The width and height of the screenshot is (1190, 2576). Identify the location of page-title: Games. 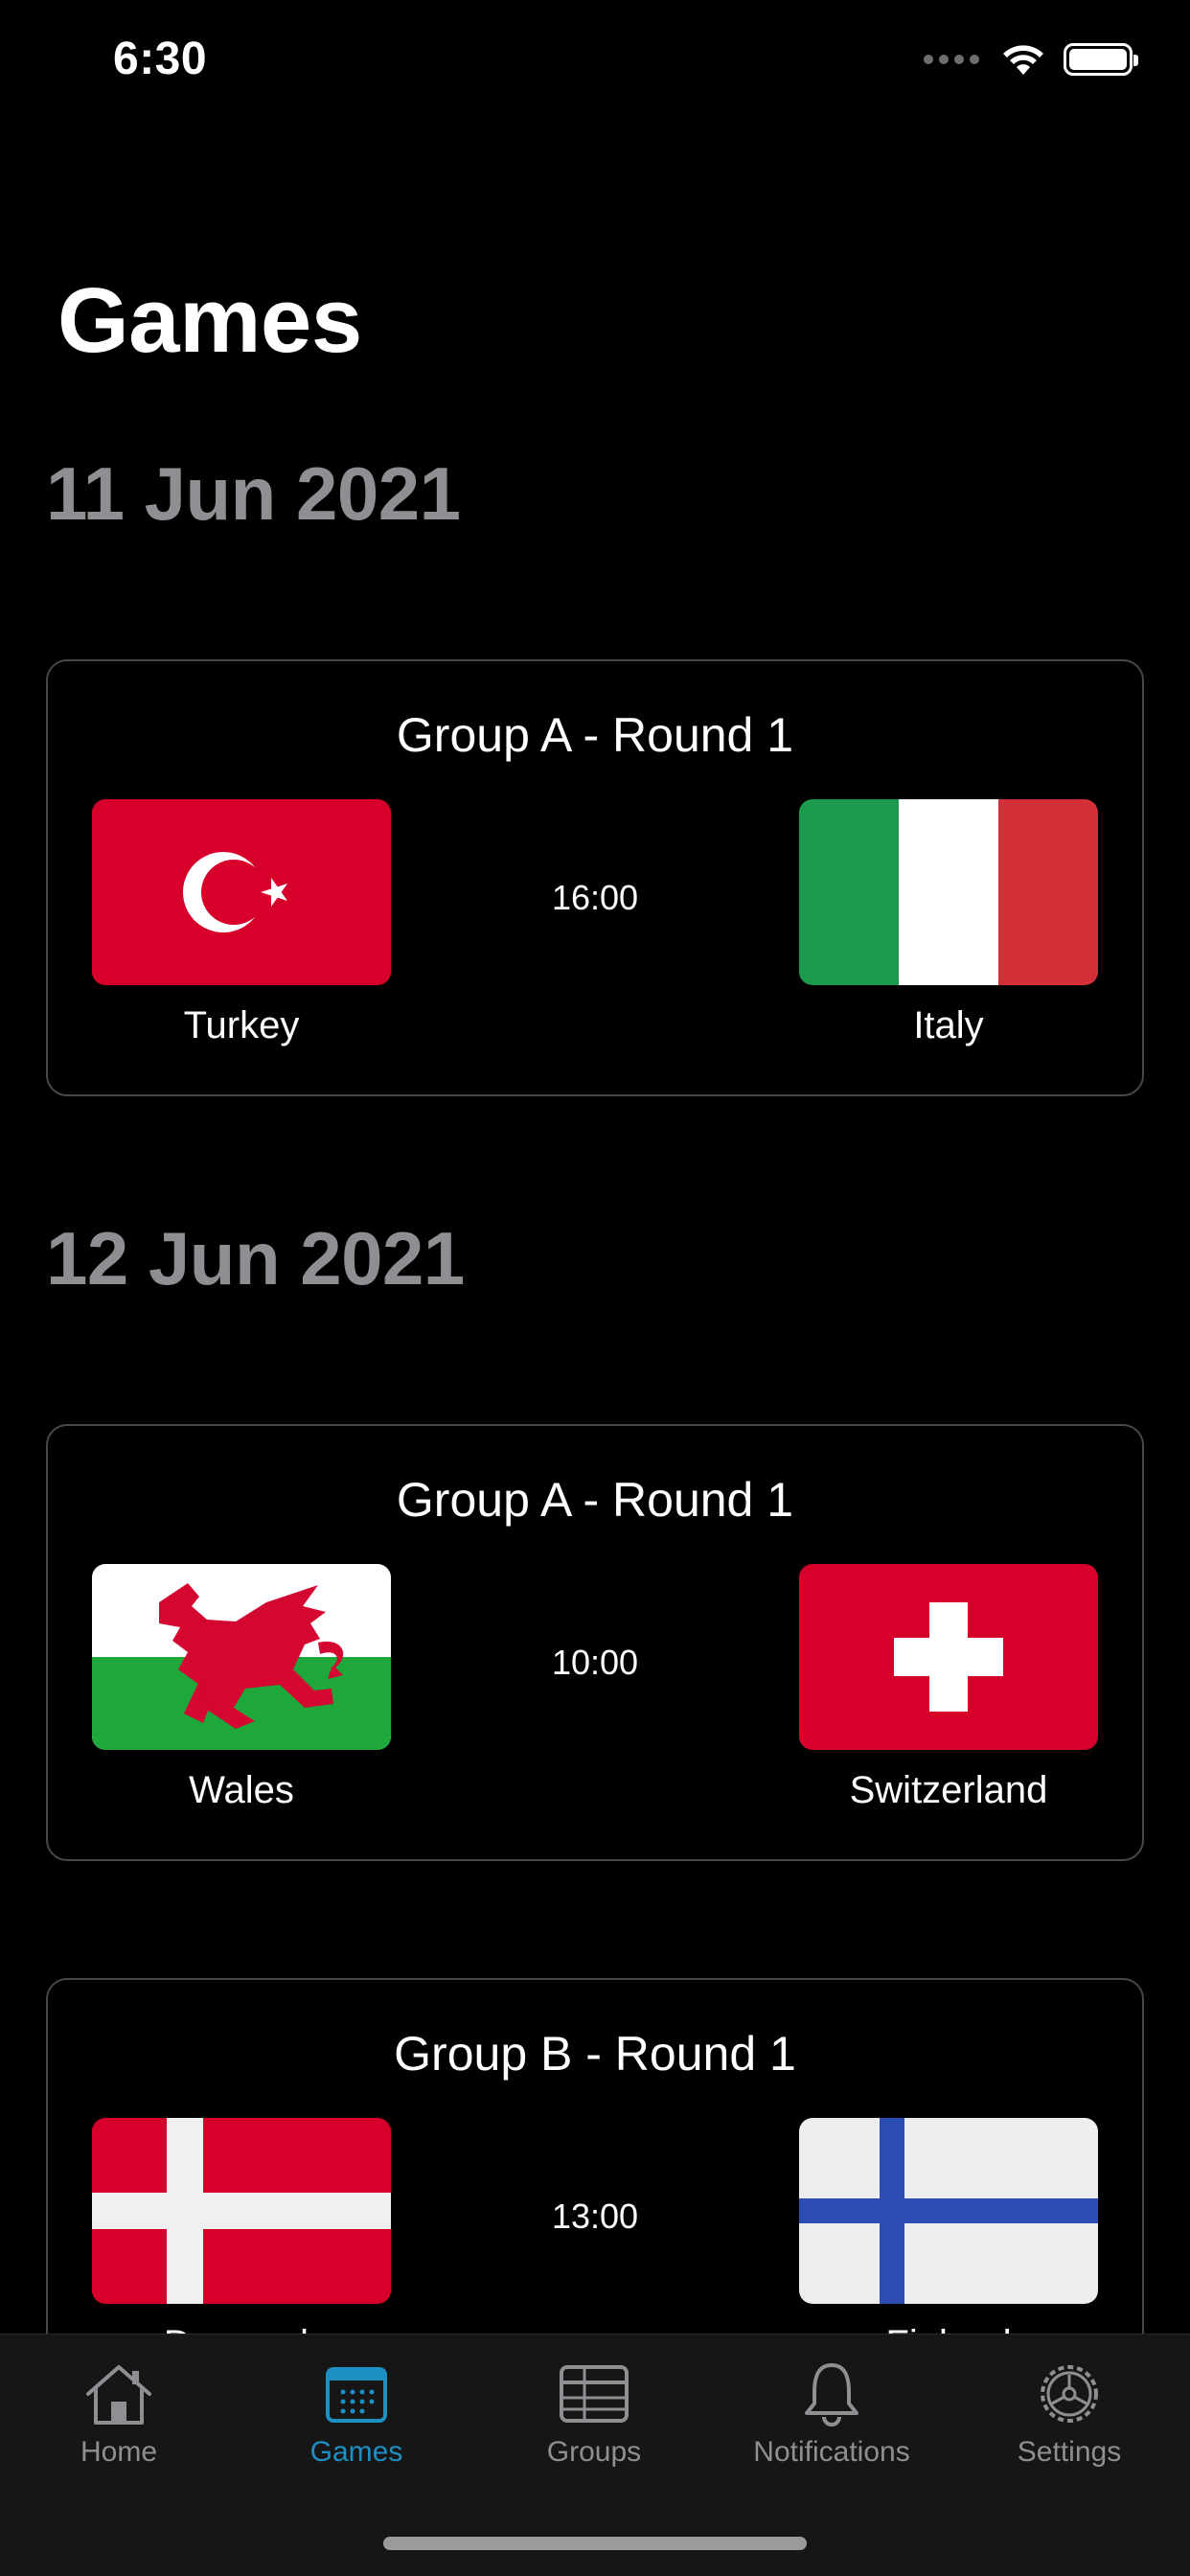
(210, 320).